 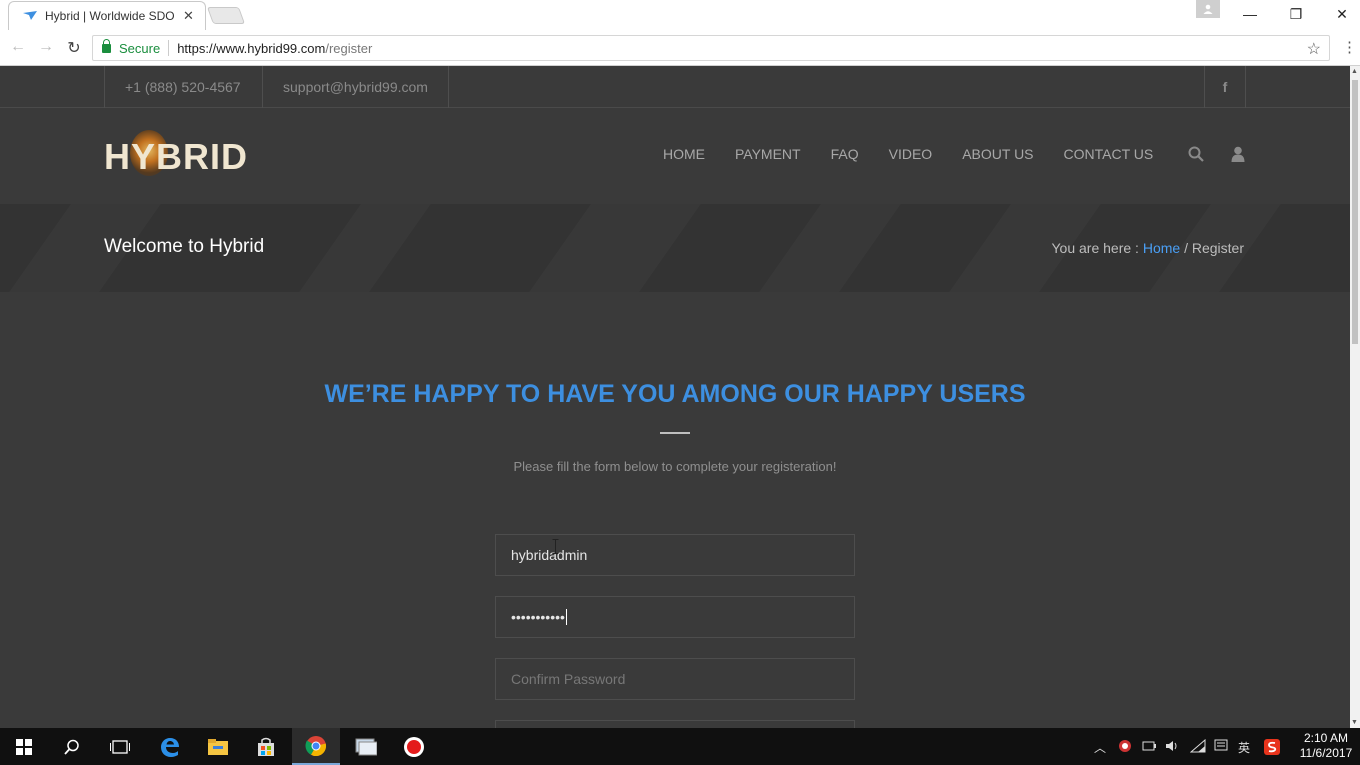 What do you see at coordinates (184, 246) in the screenshot?
I see `page-title: Welcome to Hybrid` at bounding box center [184, 246].